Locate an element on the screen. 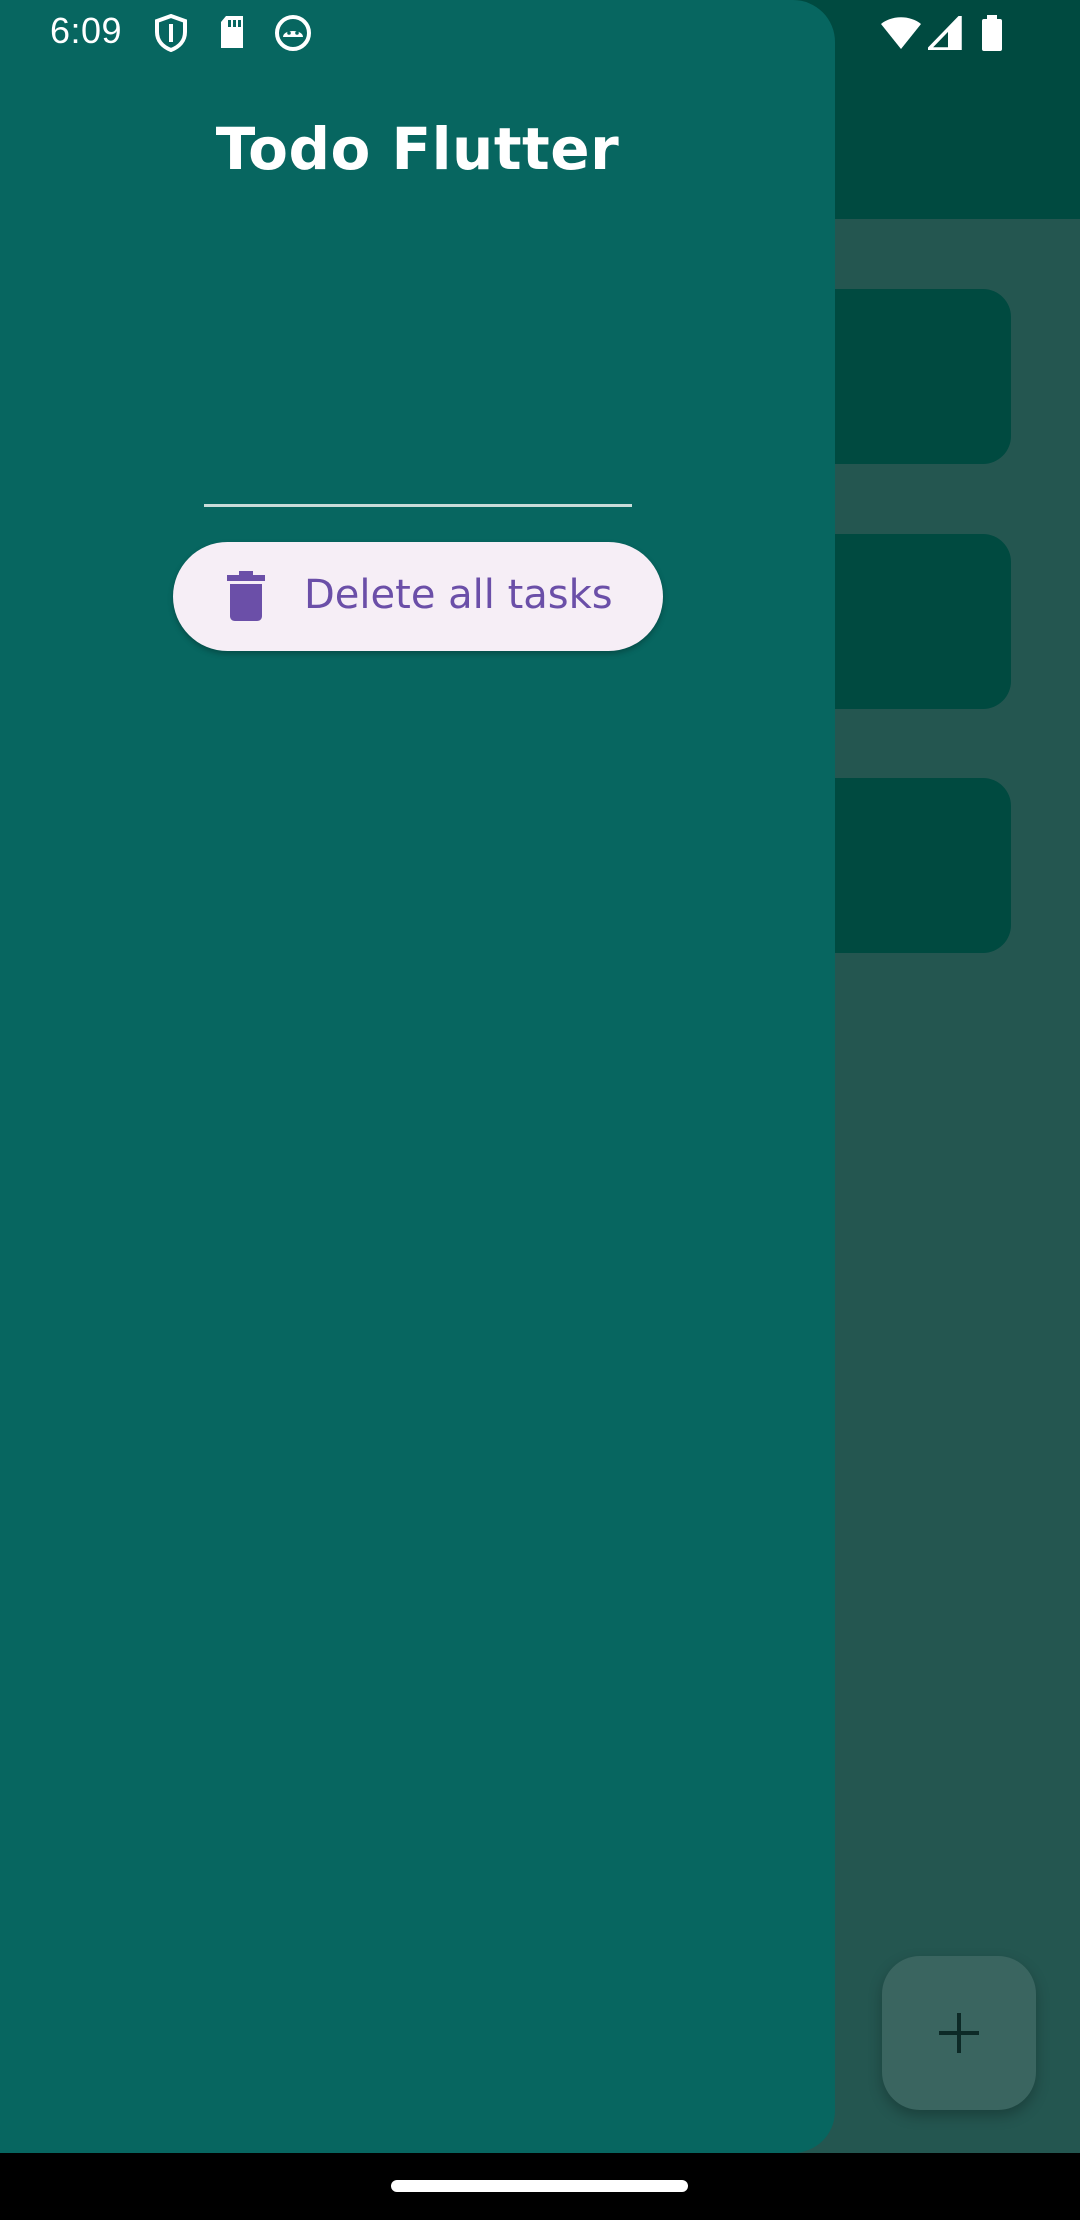 The image size is (1080, 2220). delete-all-tasks-button: Delete all tasks is located at coordinates (418, 596).